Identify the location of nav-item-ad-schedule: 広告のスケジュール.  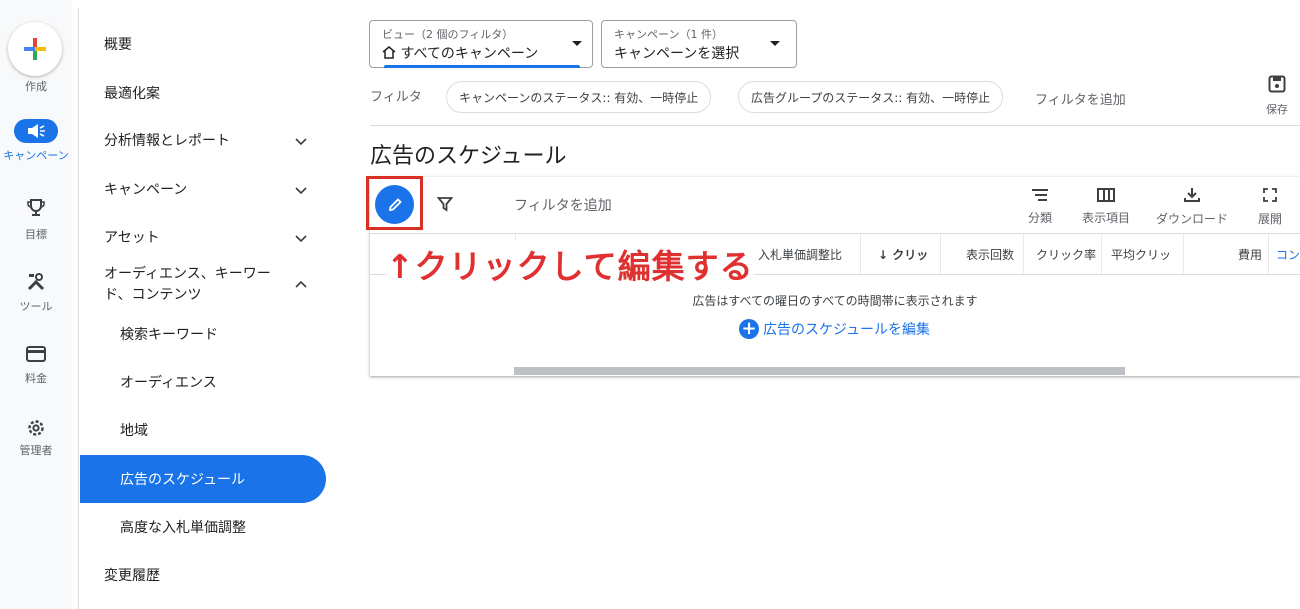
(182, 479).